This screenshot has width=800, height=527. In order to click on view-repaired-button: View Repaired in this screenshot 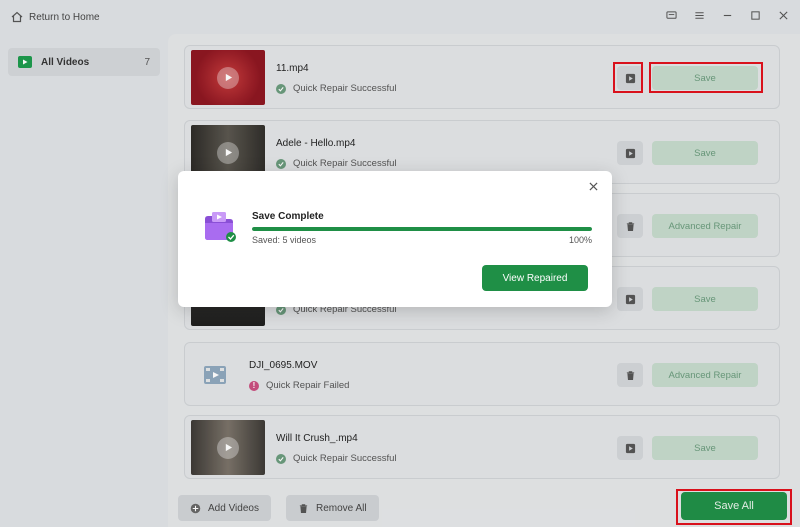, I will do `click(535, 278)`.